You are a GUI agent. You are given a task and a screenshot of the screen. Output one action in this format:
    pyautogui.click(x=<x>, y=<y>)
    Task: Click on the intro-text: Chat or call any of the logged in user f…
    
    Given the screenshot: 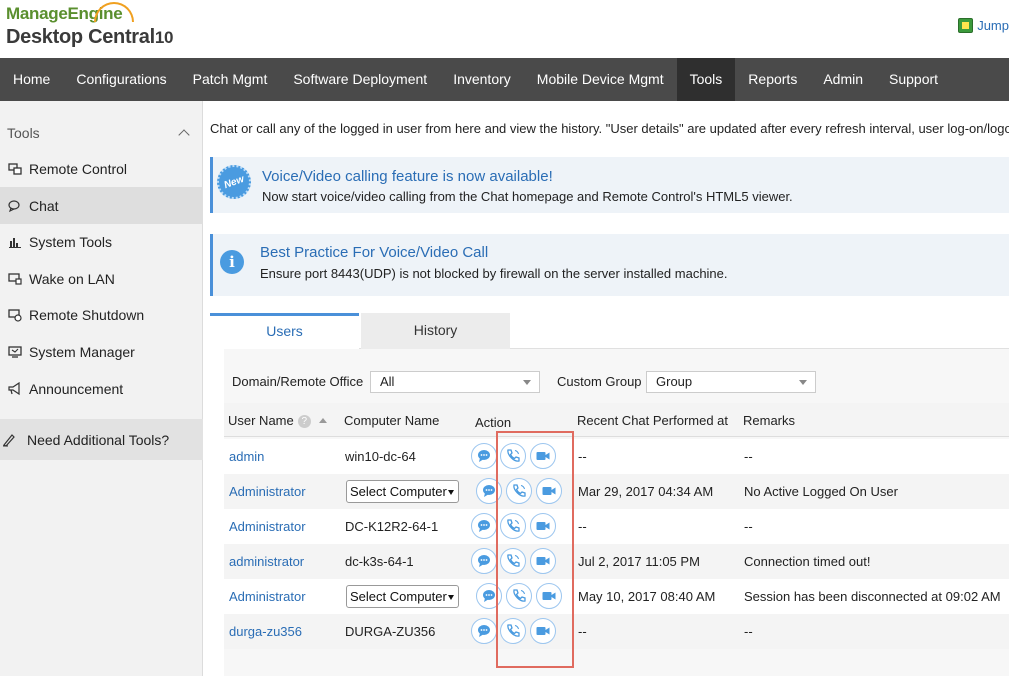 What is the action you would take?
    pyautogui.click(x=609, y=128)
    